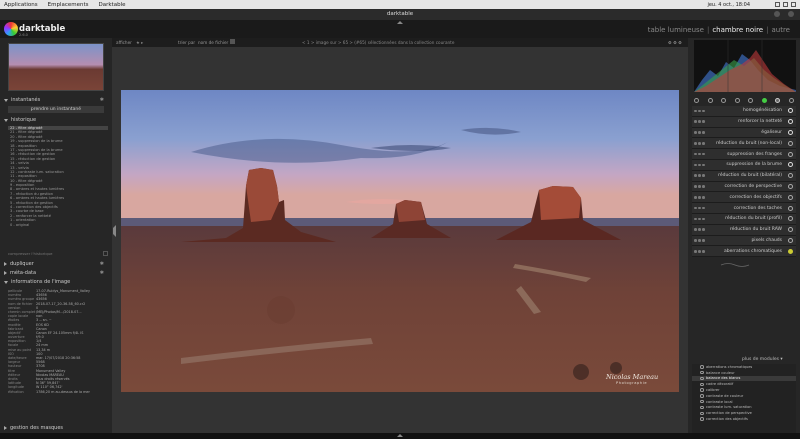  Describe the element at coordinates (56, 428) in the screenshot. I see `masks-header: gestion des masques` at that location.